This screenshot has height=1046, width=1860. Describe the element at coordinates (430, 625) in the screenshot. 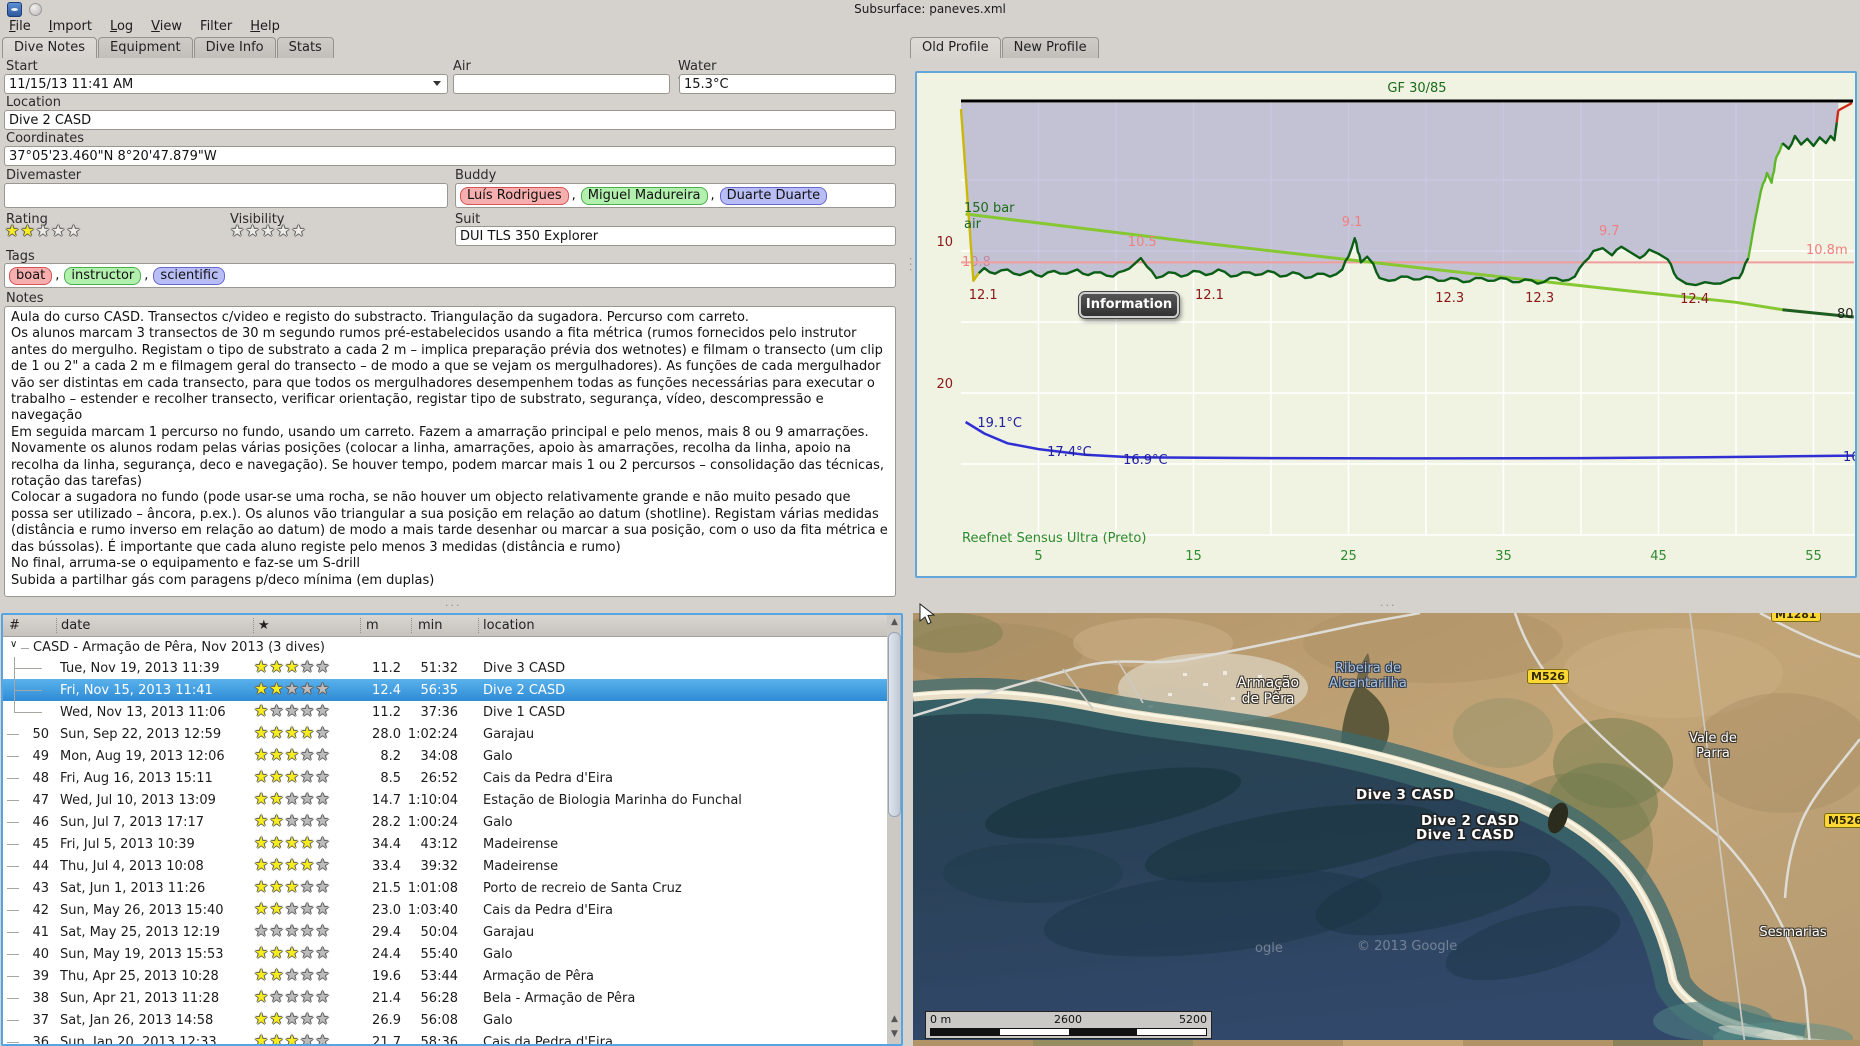

I see `column-header-min: min` at that location.